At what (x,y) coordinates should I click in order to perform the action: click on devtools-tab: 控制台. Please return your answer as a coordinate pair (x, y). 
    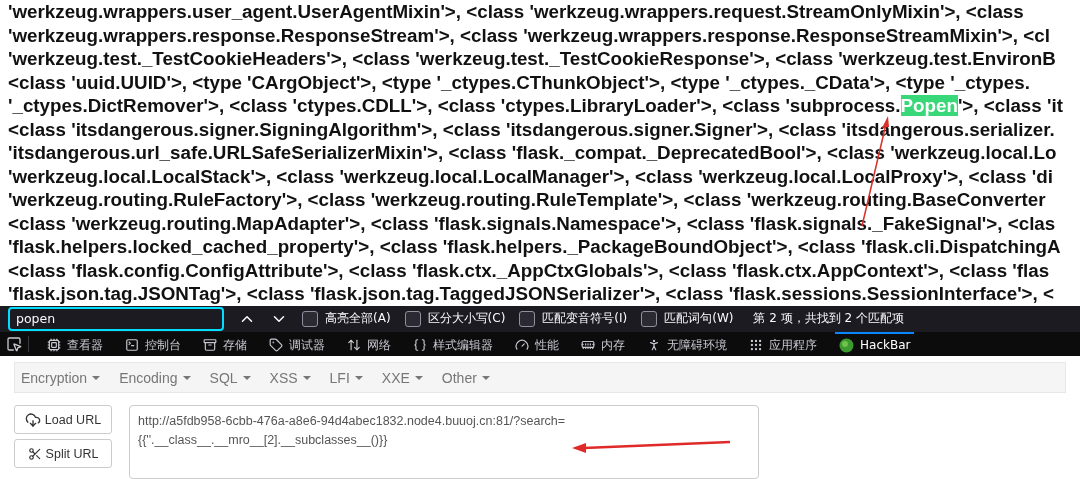
    Looking at the image, I should click on (153, 344).